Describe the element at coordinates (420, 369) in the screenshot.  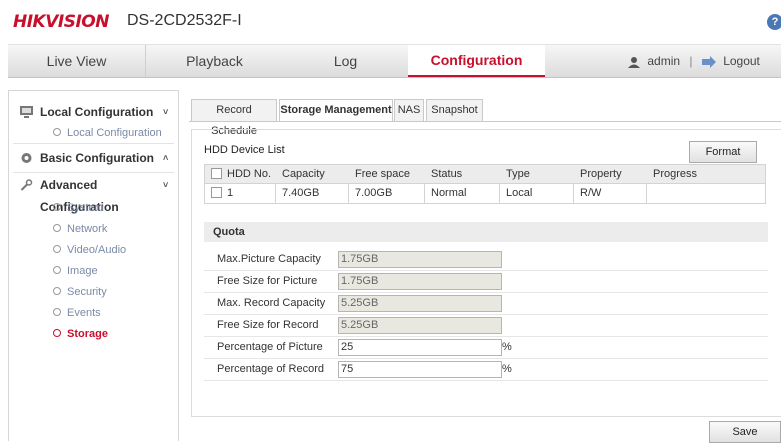
I see `percentage-record-input: 75` at that location.